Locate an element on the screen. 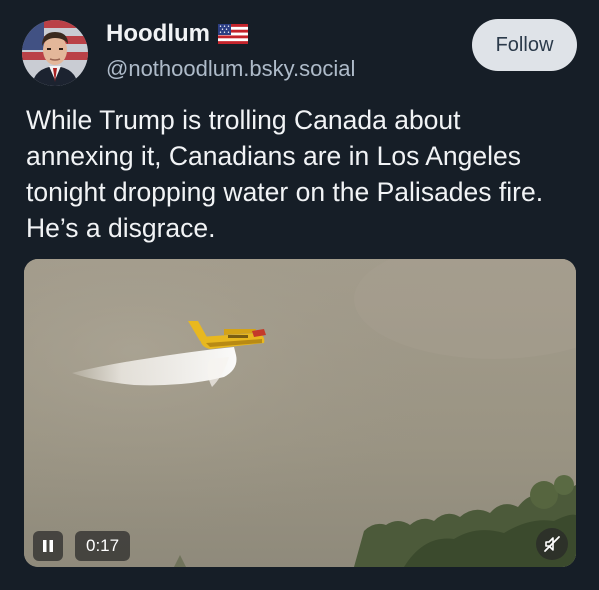 Image resolution: width=599 pixels, height=590 pixels. author-handle: @nothoodlum.bsky.social is located at coordinates (230, 69).